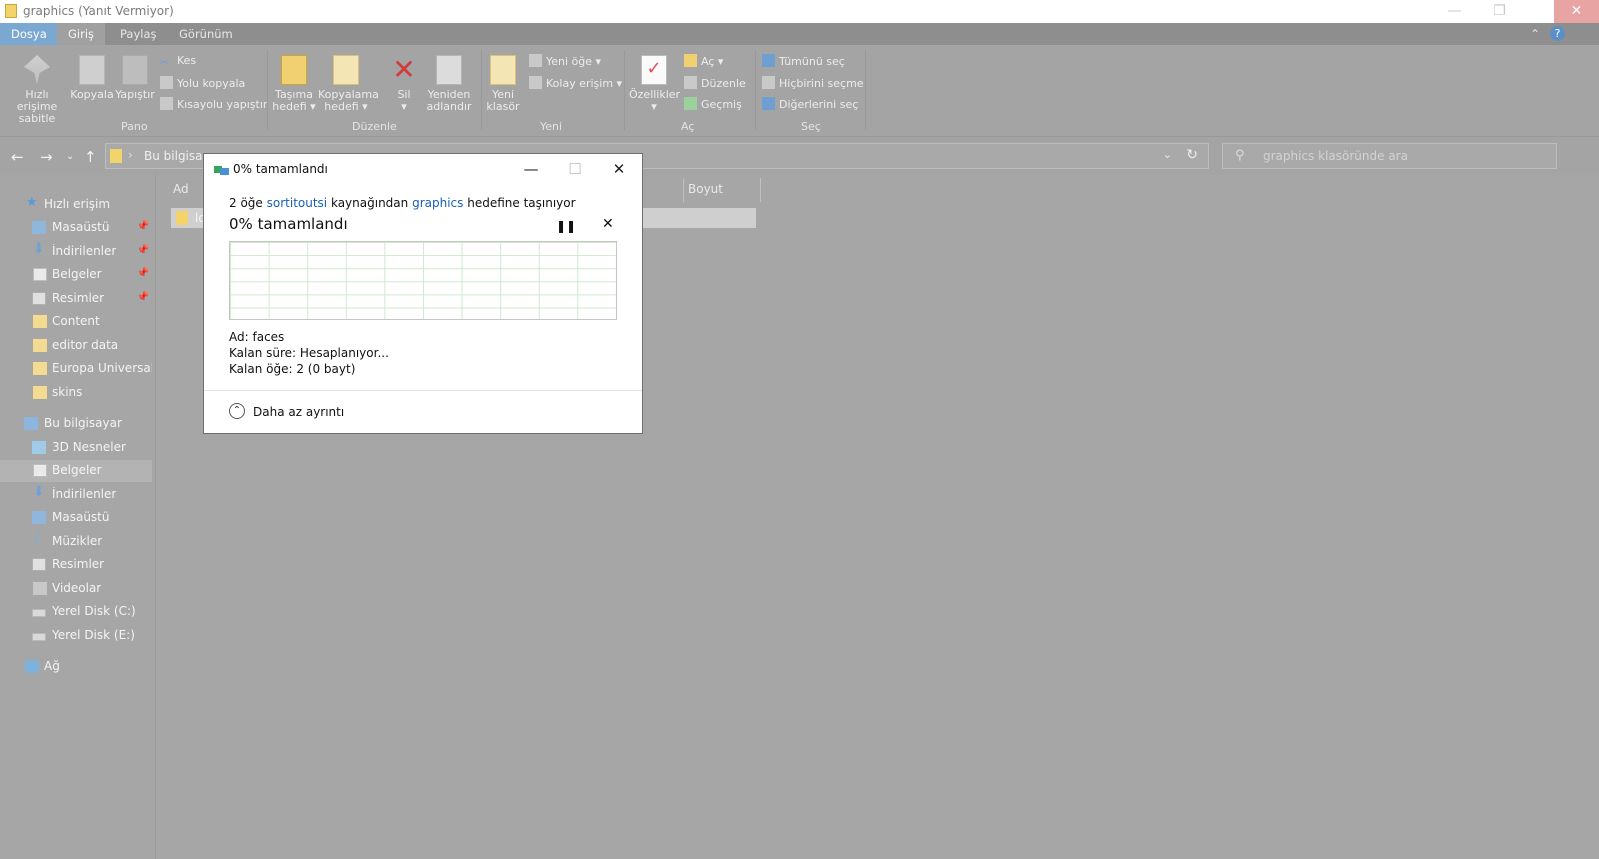 The image size is (1599, 859). I want to click on ribbon-separator, so click(755, 90).